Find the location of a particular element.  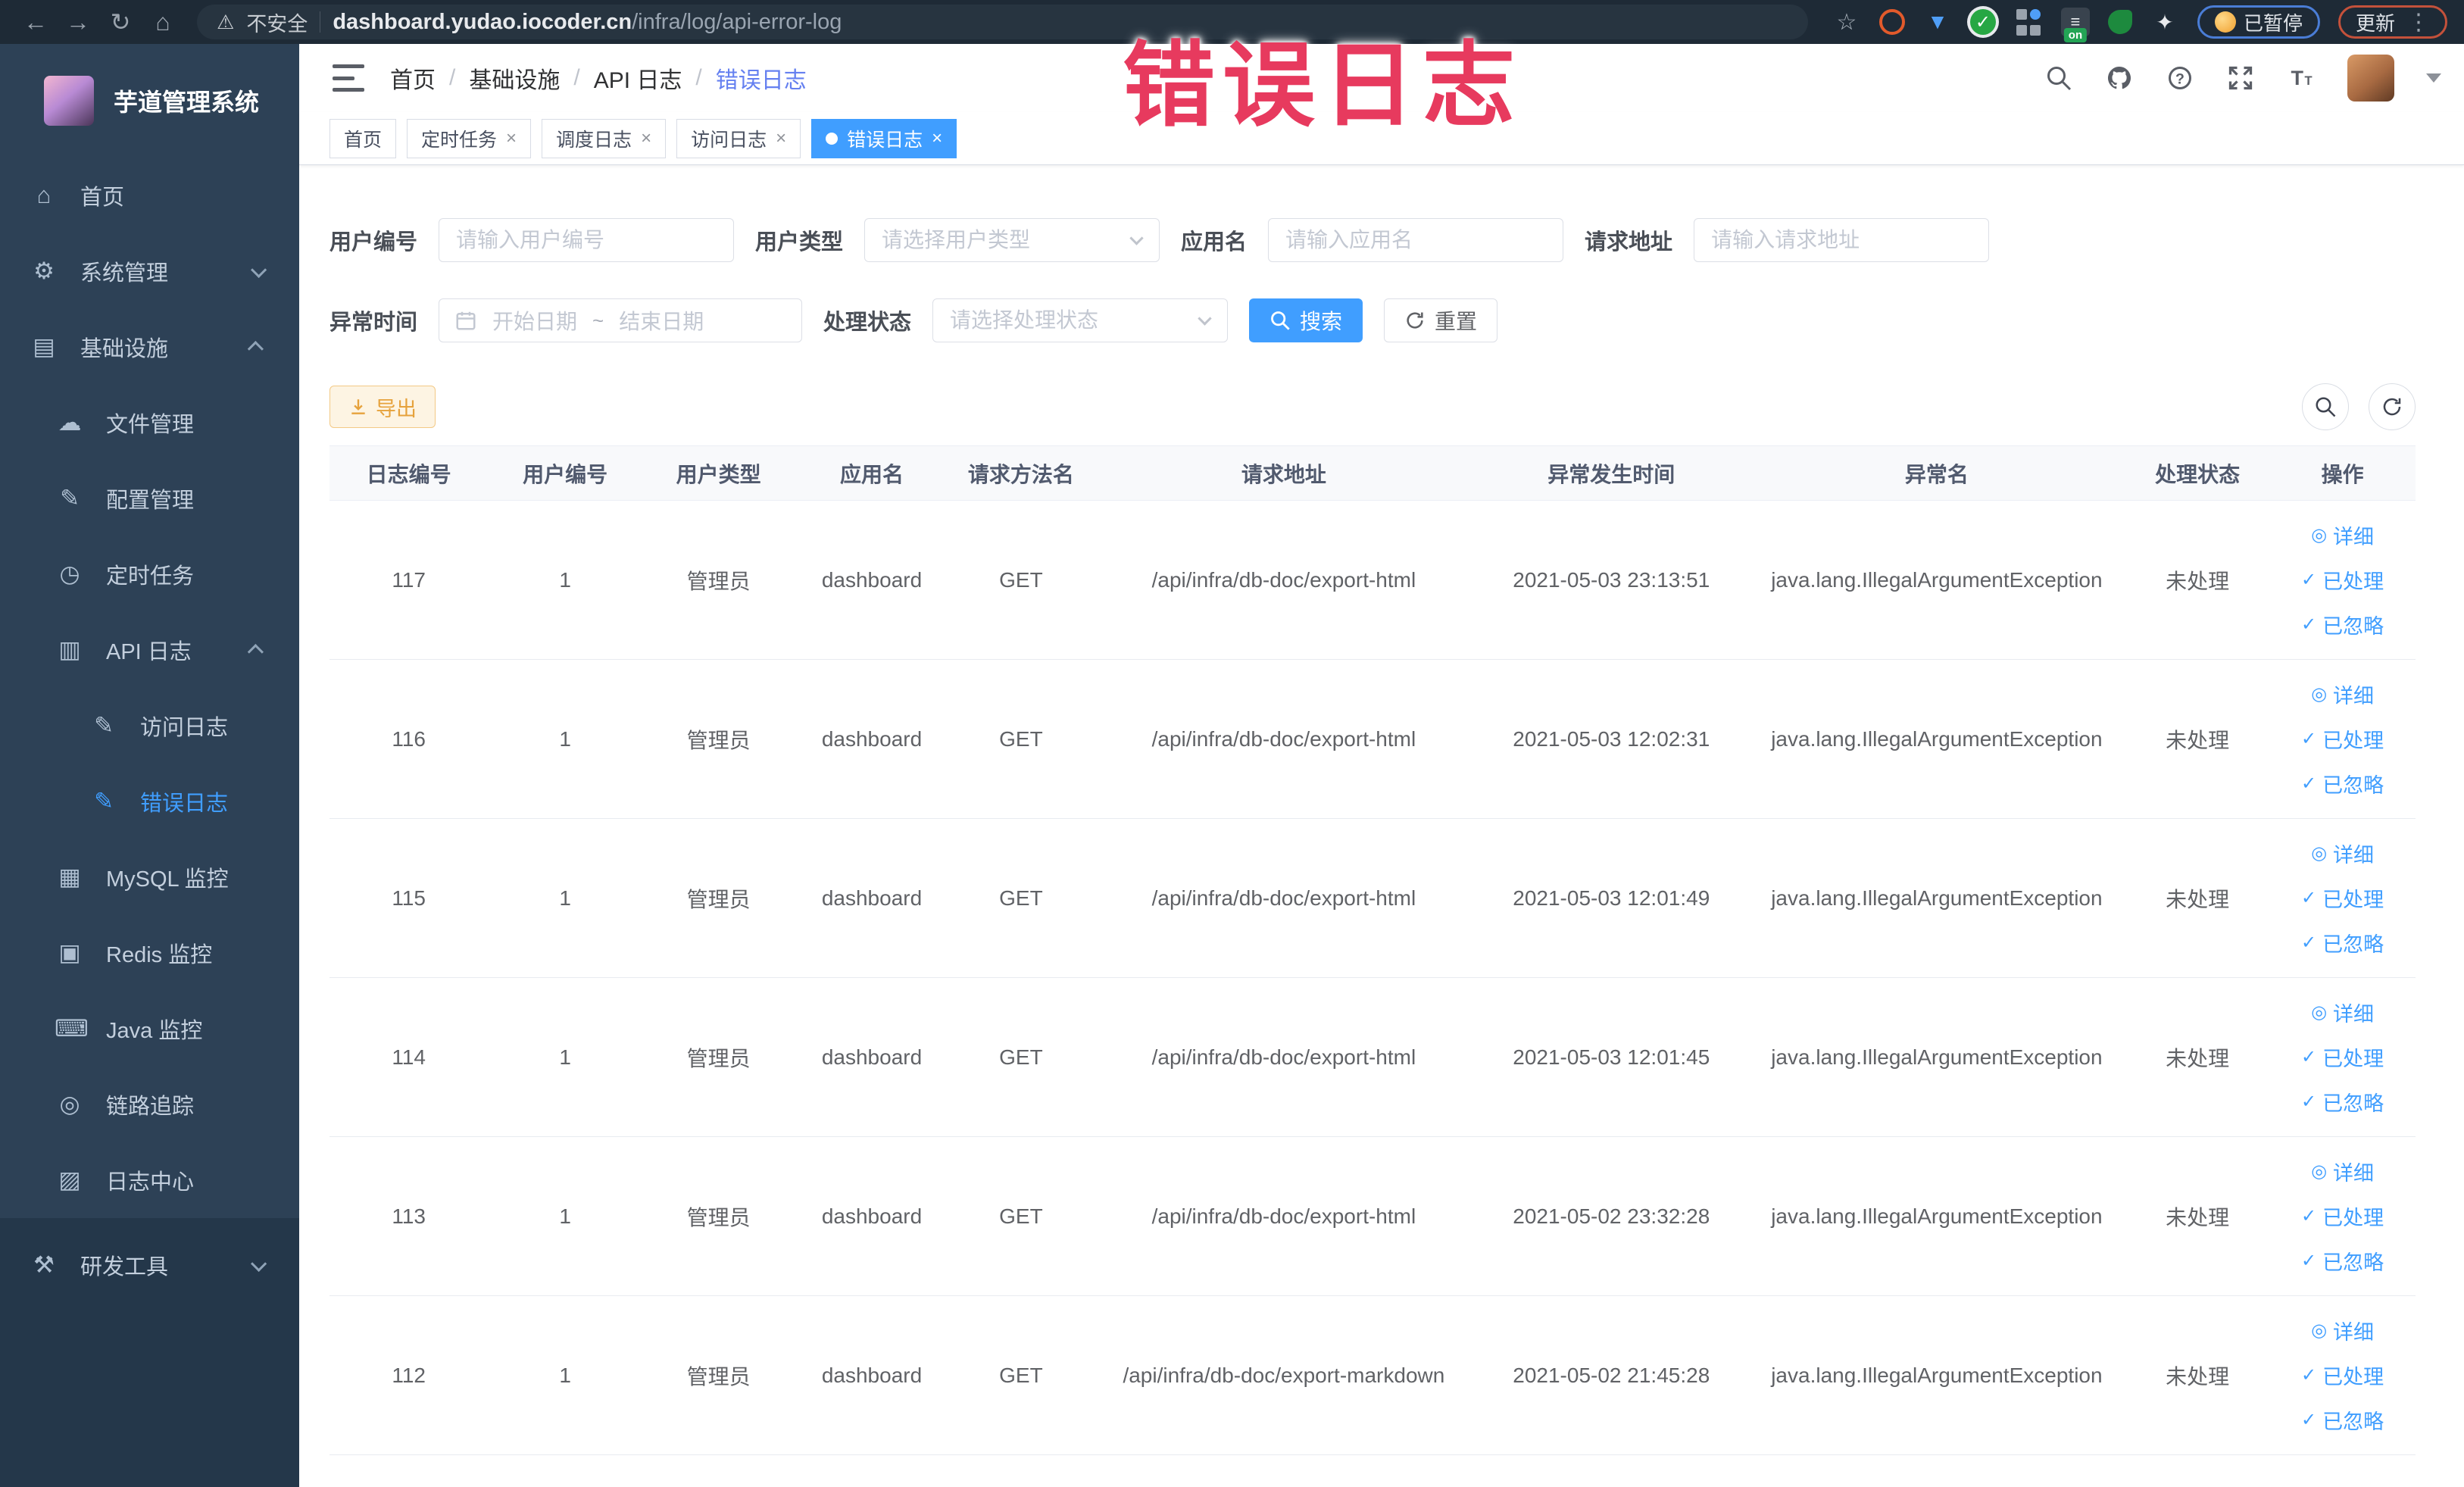

extension-check-icon: ✓ is located at coordinates (1982, 22).